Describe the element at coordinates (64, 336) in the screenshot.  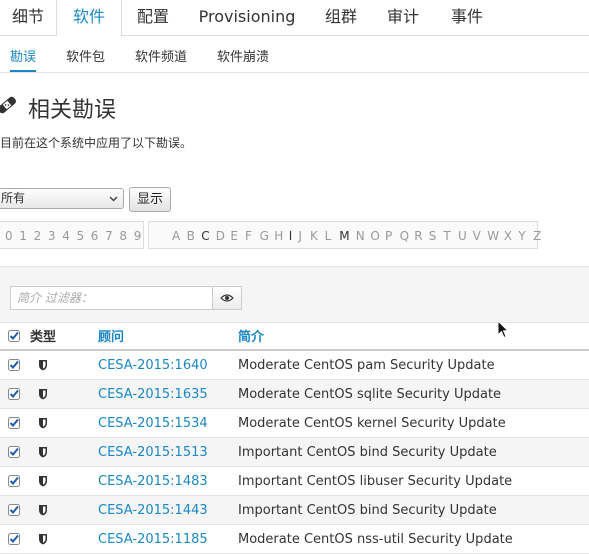
I see `header-type: 类型` at that location.